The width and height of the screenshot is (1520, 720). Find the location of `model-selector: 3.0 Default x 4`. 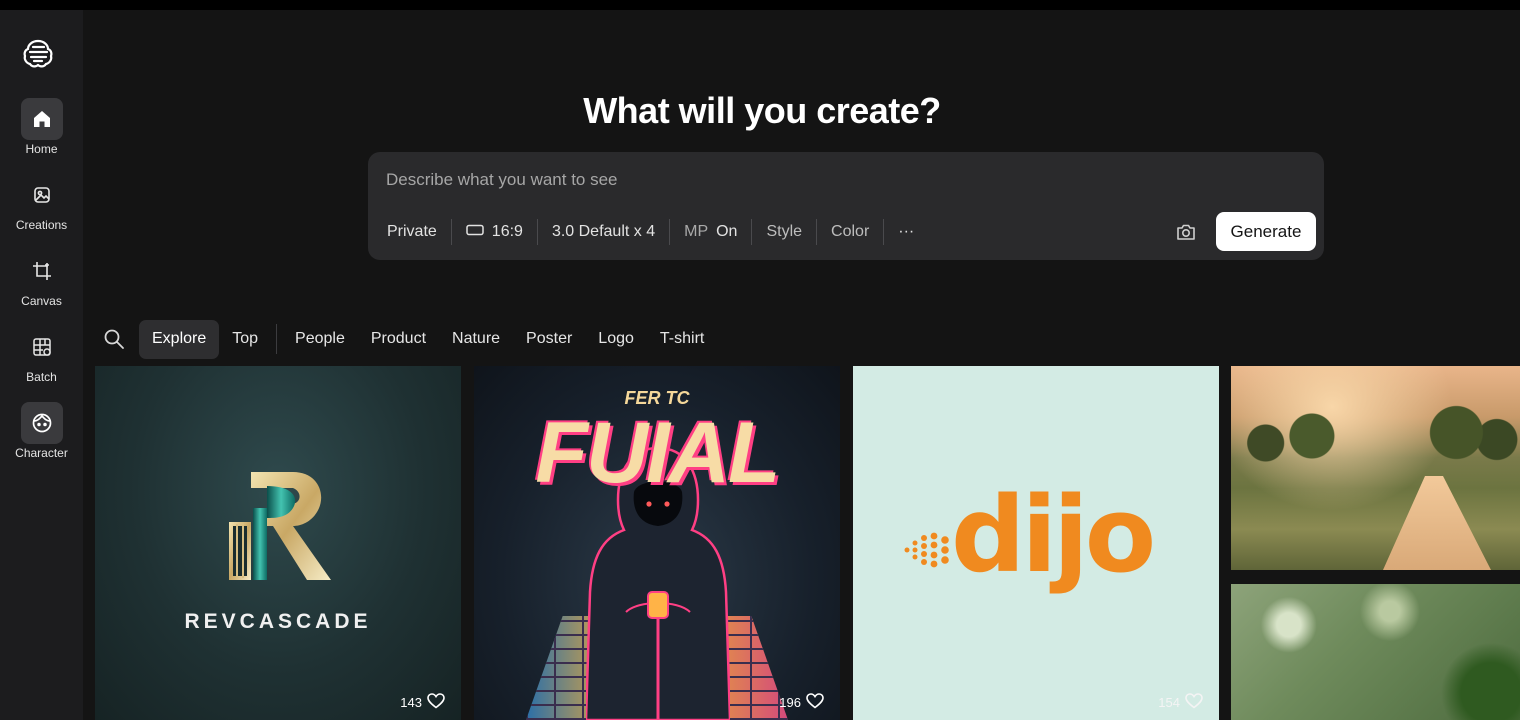

model-selector: 3.0 Default x 4 is located at coordinates (603, 232).